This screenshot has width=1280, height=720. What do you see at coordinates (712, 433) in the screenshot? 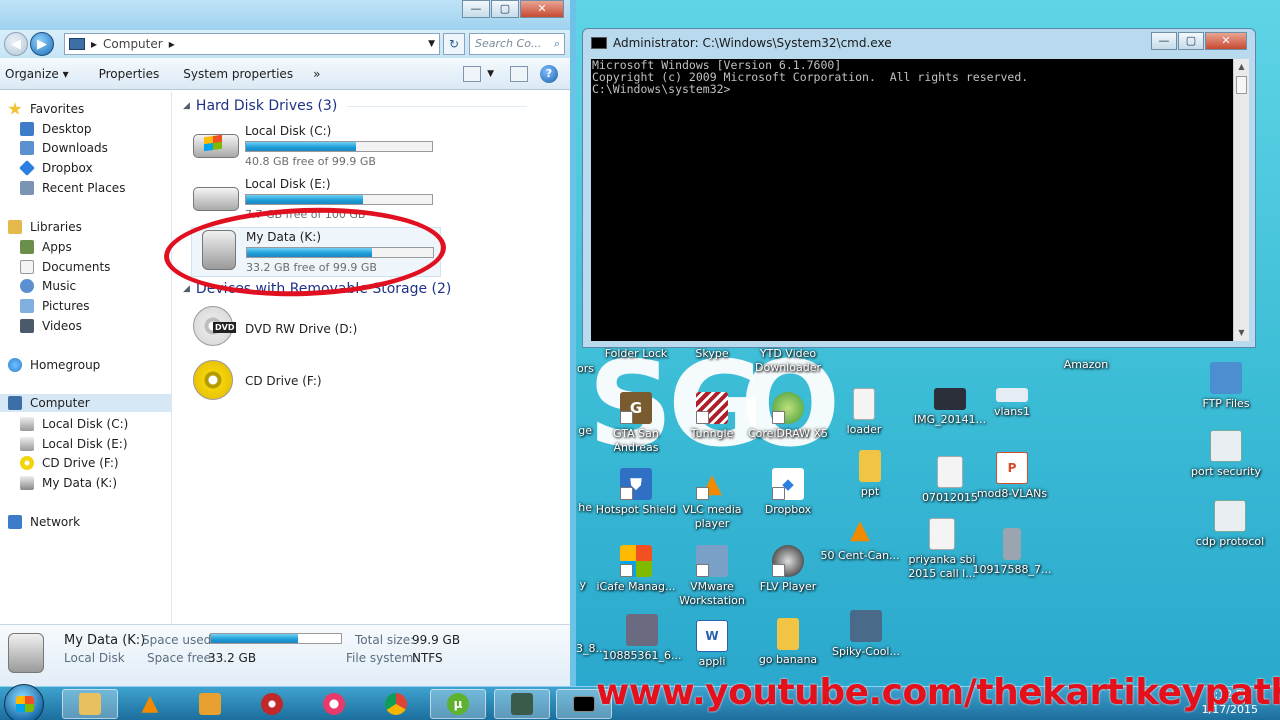
I see `icon-label: Tunngle` at bounding box center [712, 433].